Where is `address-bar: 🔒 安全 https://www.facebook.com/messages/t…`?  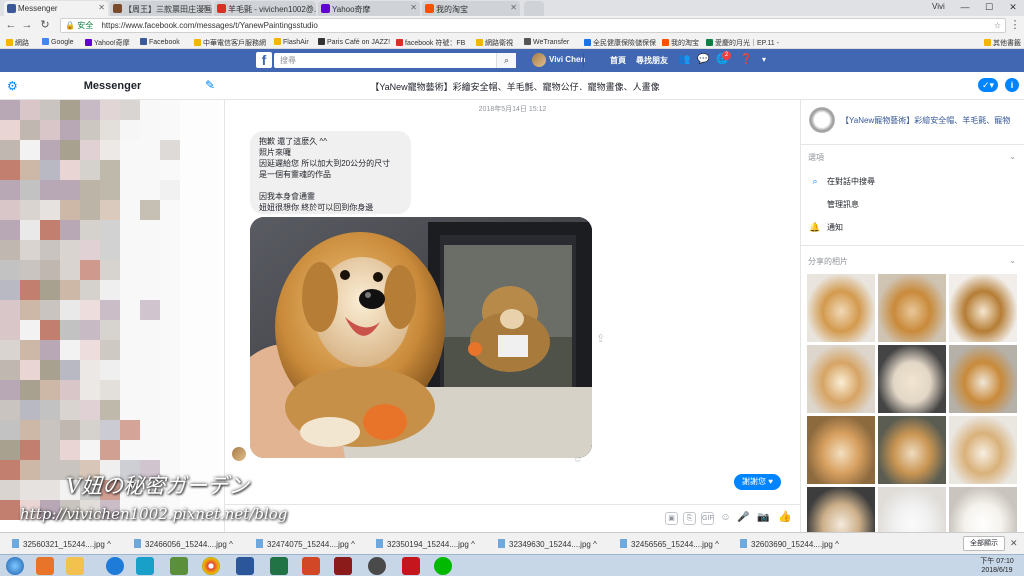 address-bar: 🔒 安全 https://www.facebook.com/messages/t… is located at coordinates (533, 25).